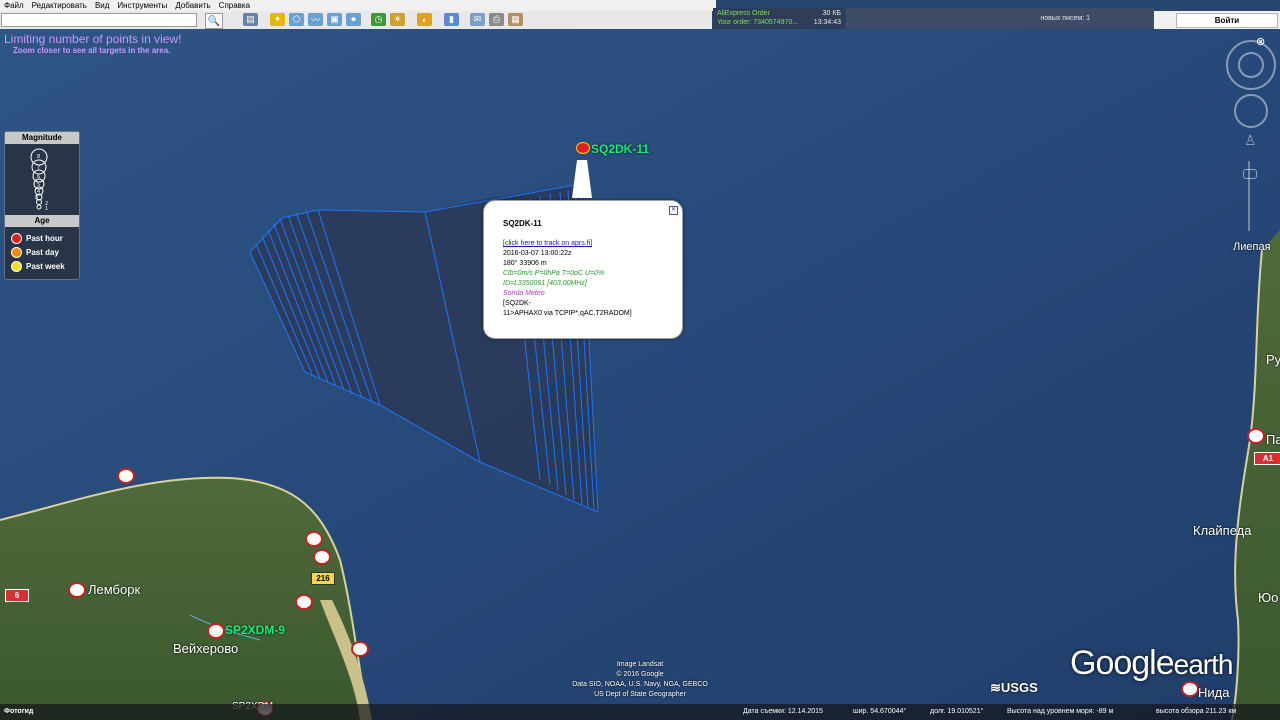  What do you see at coordinates (102, 5) in the screenshot?
I see `menu-view: Вид` at bounding box center [102, 5].